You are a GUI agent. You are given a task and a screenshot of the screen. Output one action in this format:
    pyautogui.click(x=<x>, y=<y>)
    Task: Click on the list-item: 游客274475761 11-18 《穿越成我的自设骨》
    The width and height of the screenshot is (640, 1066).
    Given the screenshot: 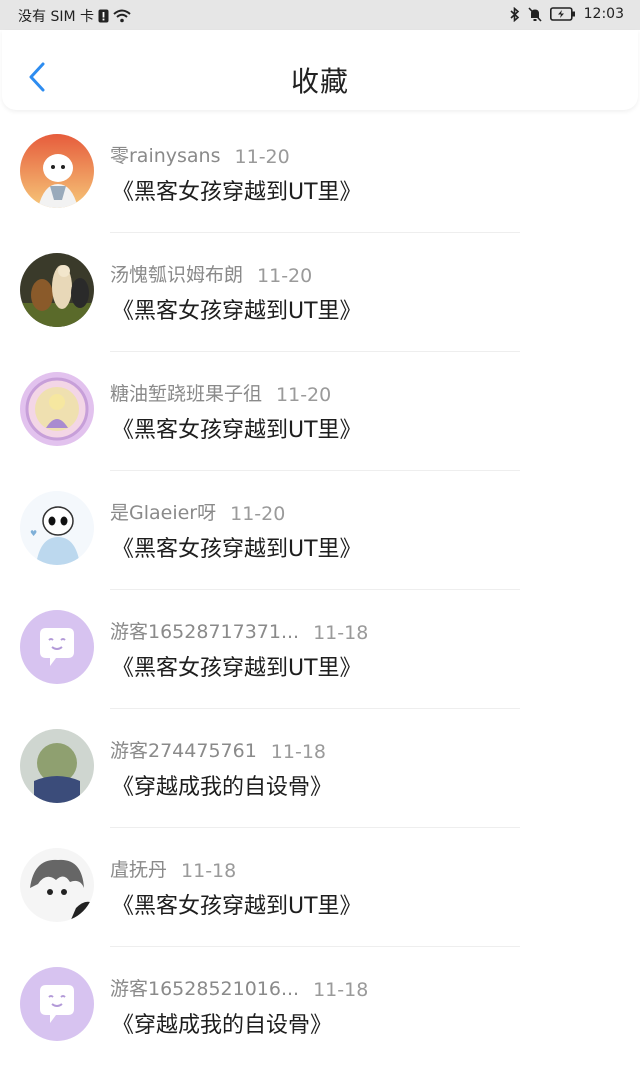 What is the action you would take?
    pyautogui.click(x=320, y=768)
    